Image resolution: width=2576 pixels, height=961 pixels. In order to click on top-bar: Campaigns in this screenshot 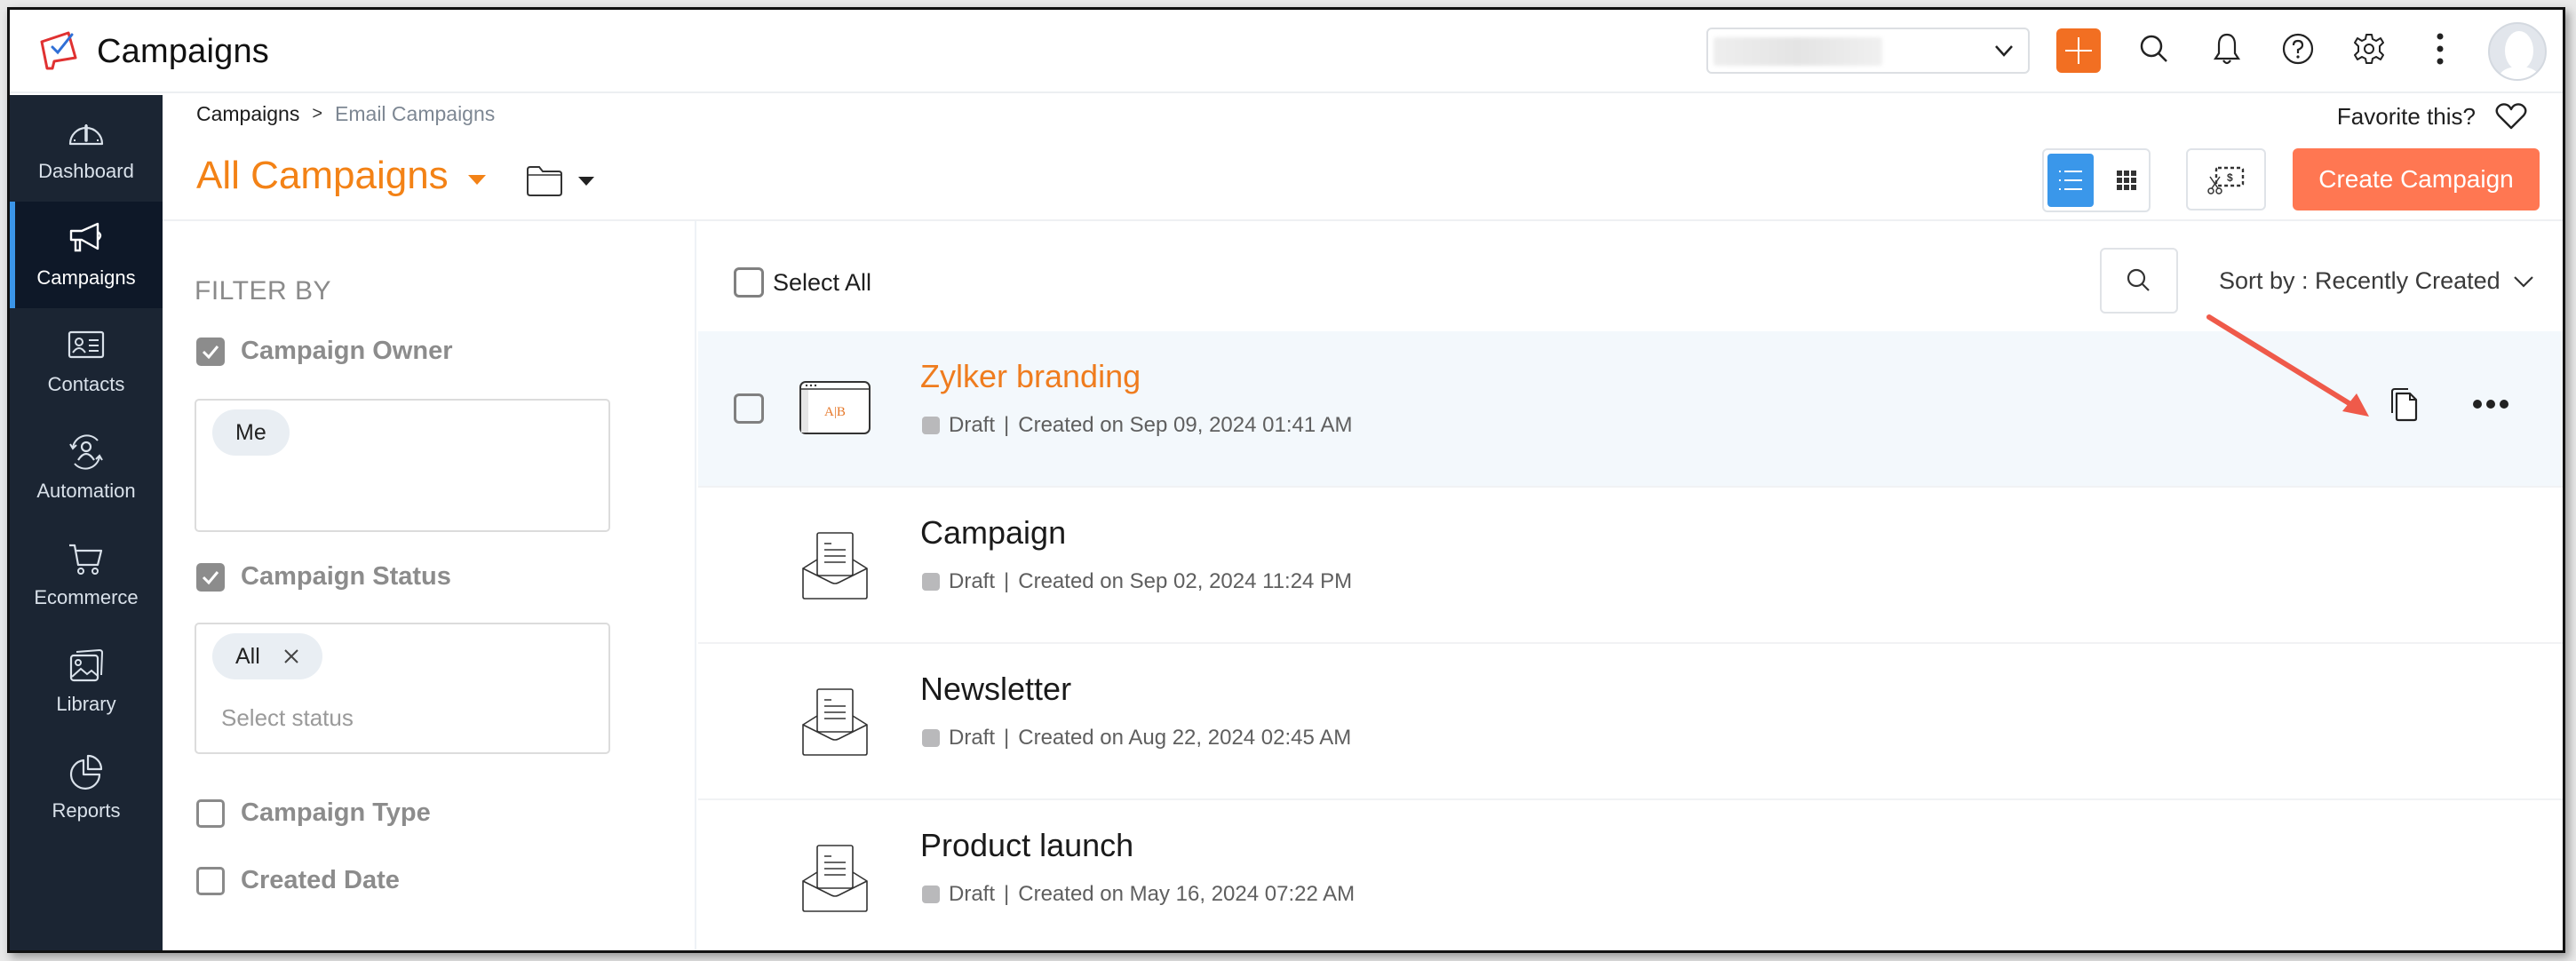, I will do `click(1286, 52)`.